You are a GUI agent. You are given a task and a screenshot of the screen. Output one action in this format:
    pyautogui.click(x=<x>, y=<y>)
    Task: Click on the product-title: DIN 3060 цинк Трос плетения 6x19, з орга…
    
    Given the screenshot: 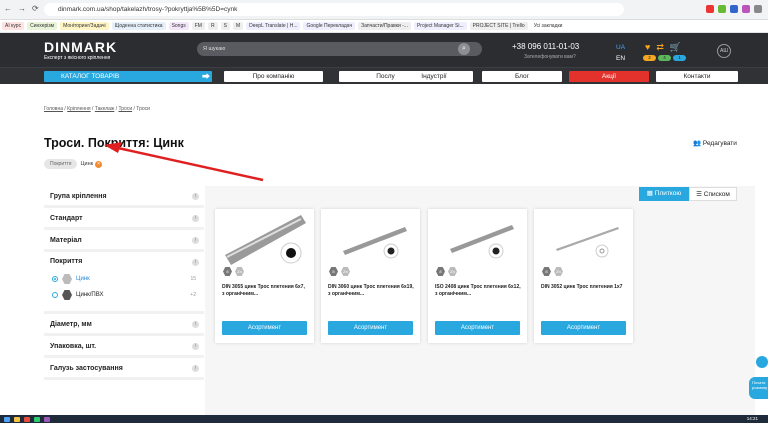 What is the action you would take?
    pyautogui.click(x=371, y=290)
    